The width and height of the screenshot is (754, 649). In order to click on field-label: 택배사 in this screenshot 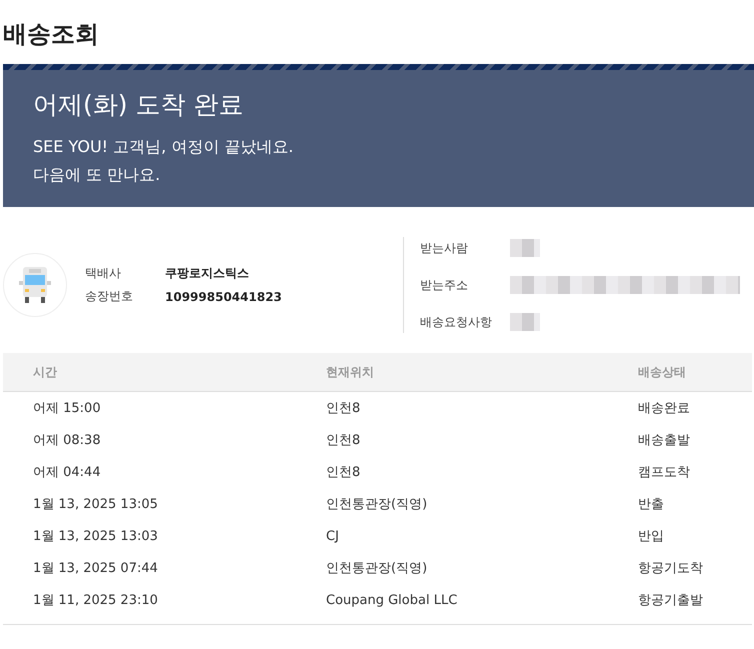, I will do `click(103, 273)`.